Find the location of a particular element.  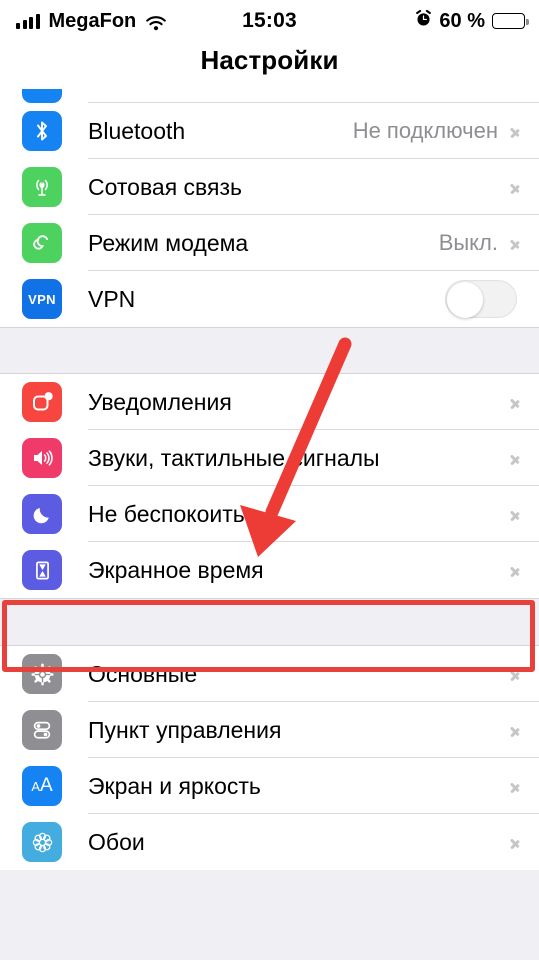

battery-icon is located at coordinates (510, 21).